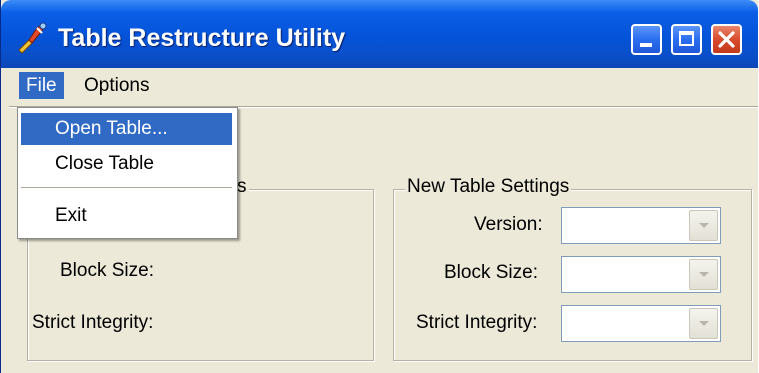  I want to click on strict-integrity-dropdown-button, so click(703, 323).